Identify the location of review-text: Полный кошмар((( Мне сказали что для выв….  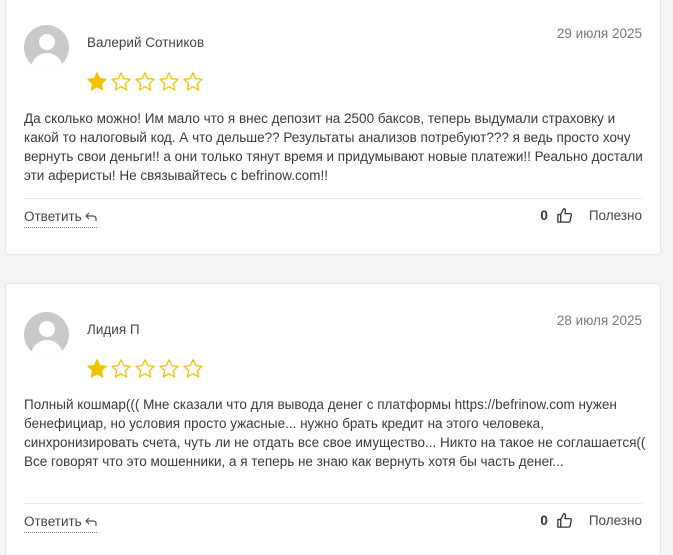
(335, 433).